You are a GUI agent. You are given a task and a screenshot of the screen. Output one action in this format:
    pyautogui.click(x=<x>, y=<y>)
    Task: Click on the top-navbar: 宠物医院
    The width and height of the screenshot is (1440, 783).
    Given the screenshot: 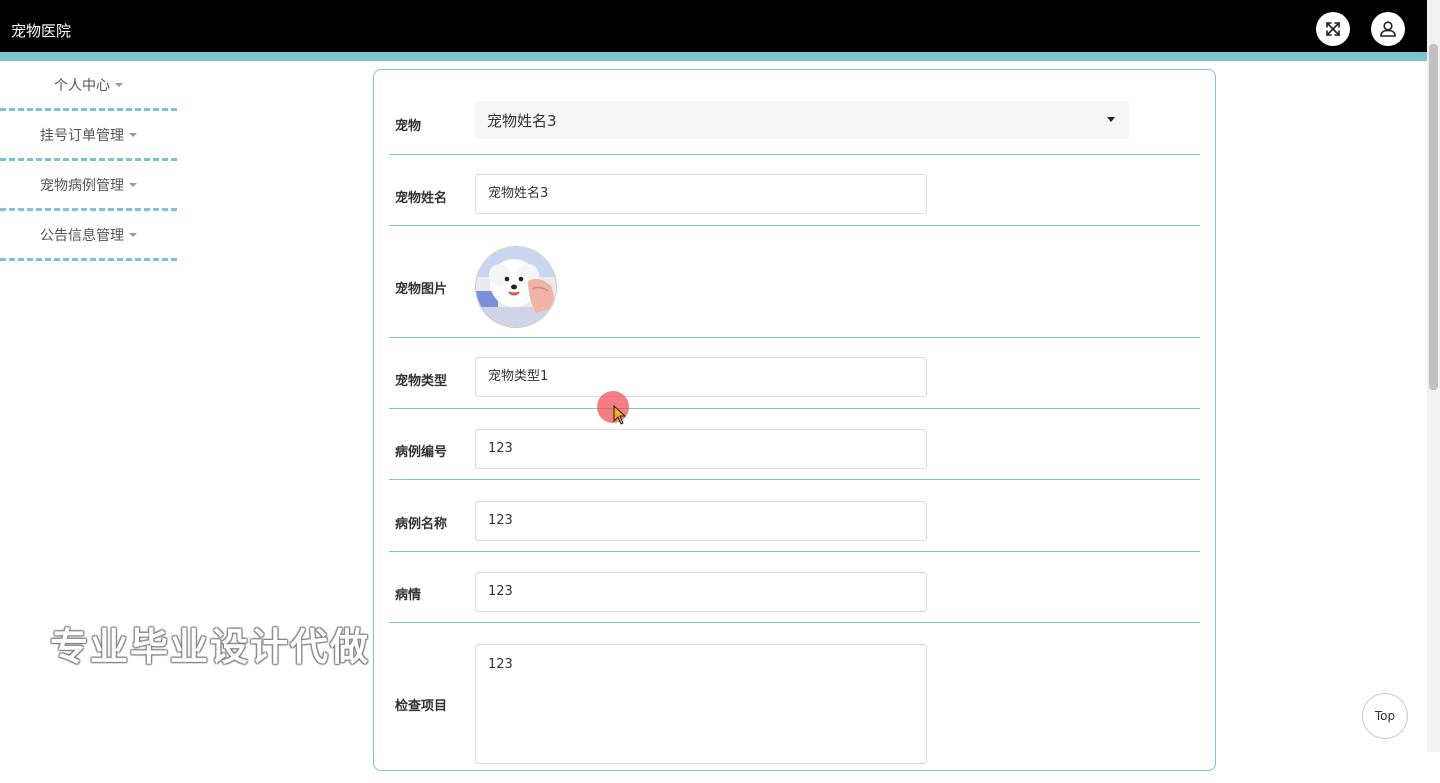 What is the action you would take?
    pyautogui.click(x=714, y=30)
    